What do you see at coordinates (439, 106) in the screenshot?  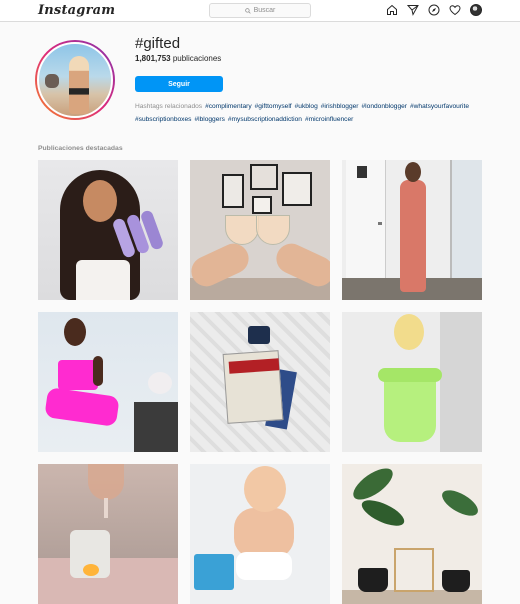 I see `related-hashtag-link: #whatsyourfavourite` at bounding box center [439, 106].